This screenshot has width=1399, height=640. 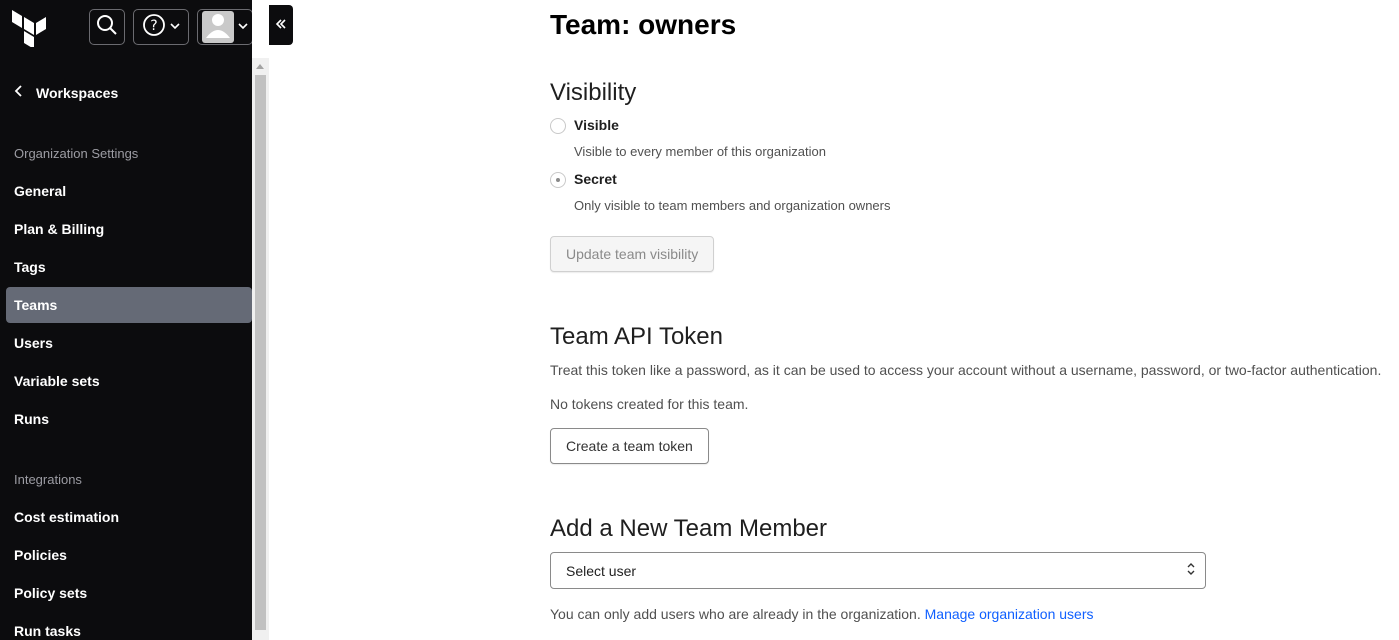 What do you see at coordinates (129, 267) in the screenshot?
I see `sidebar-item-tags: Tags` at bounding box center [129, 267].